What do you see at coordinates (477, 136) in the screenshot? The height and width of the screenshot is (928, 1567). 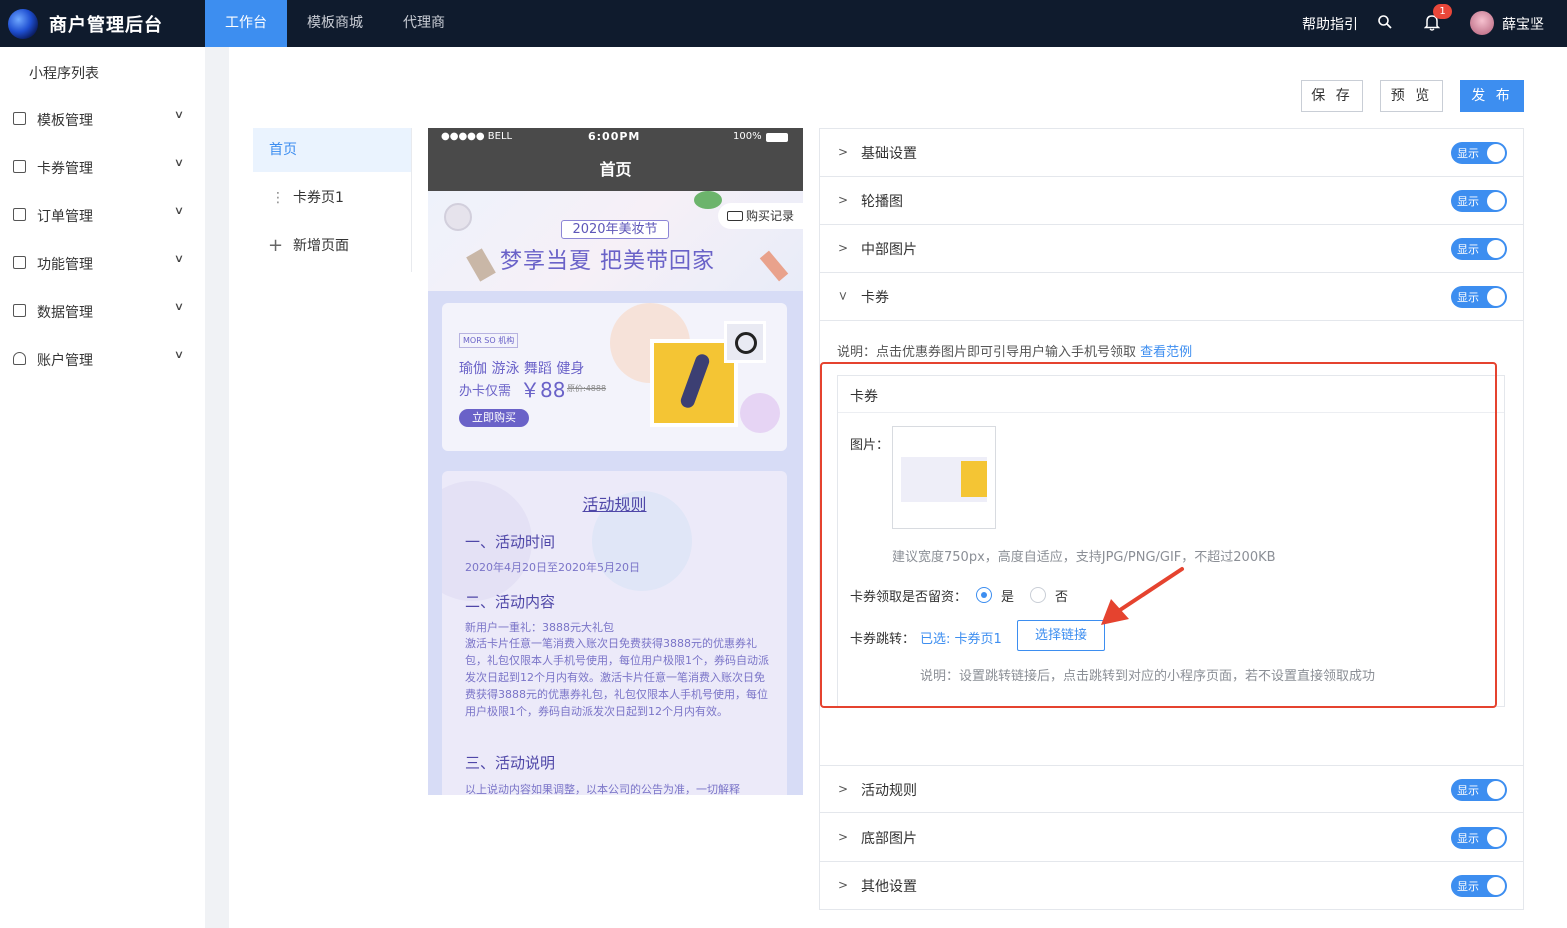 I see `carrier-text: ●●●●● BELL` at bounding box center [477, 136].